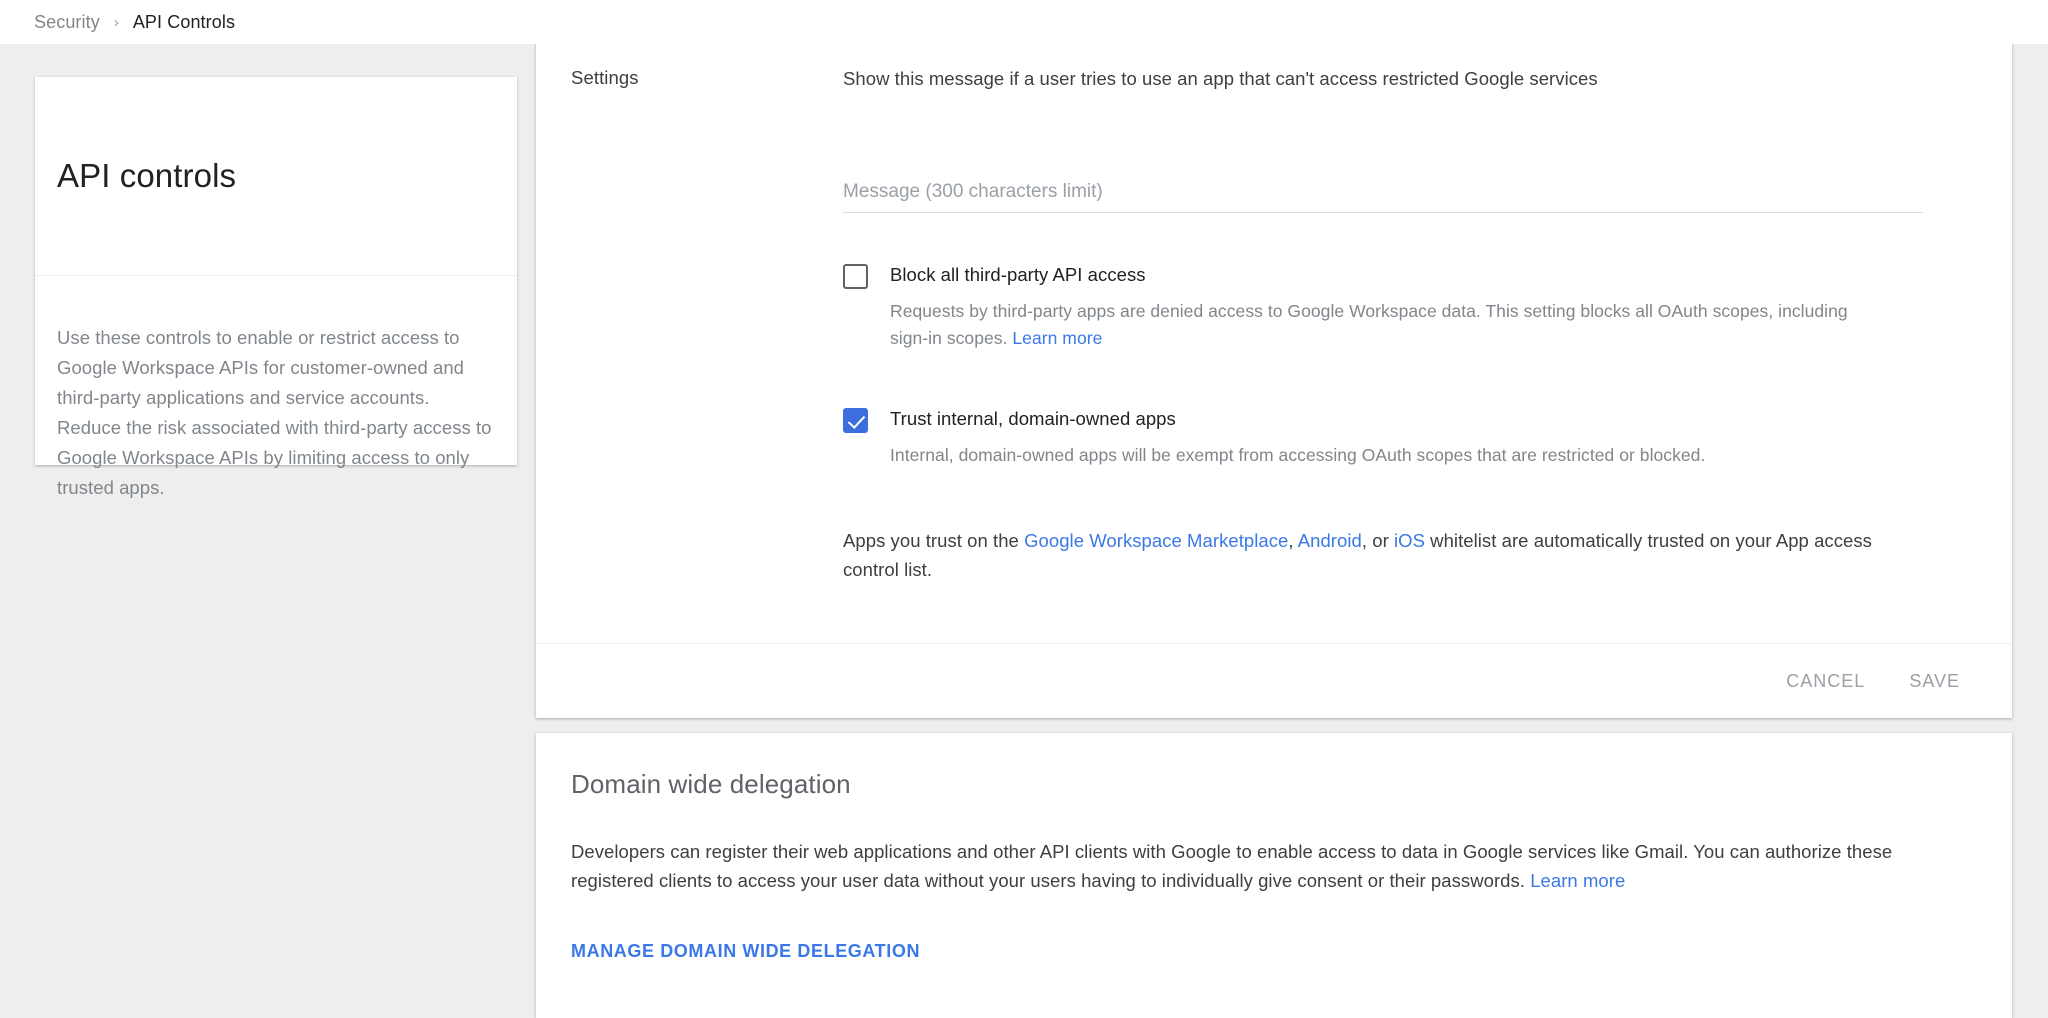 This screenshot has height=1018, width=2048. Describe the element at coordinates (855, 276) in the screenshot. I see `block-all-third-party-api-access-checkbox` at that location.